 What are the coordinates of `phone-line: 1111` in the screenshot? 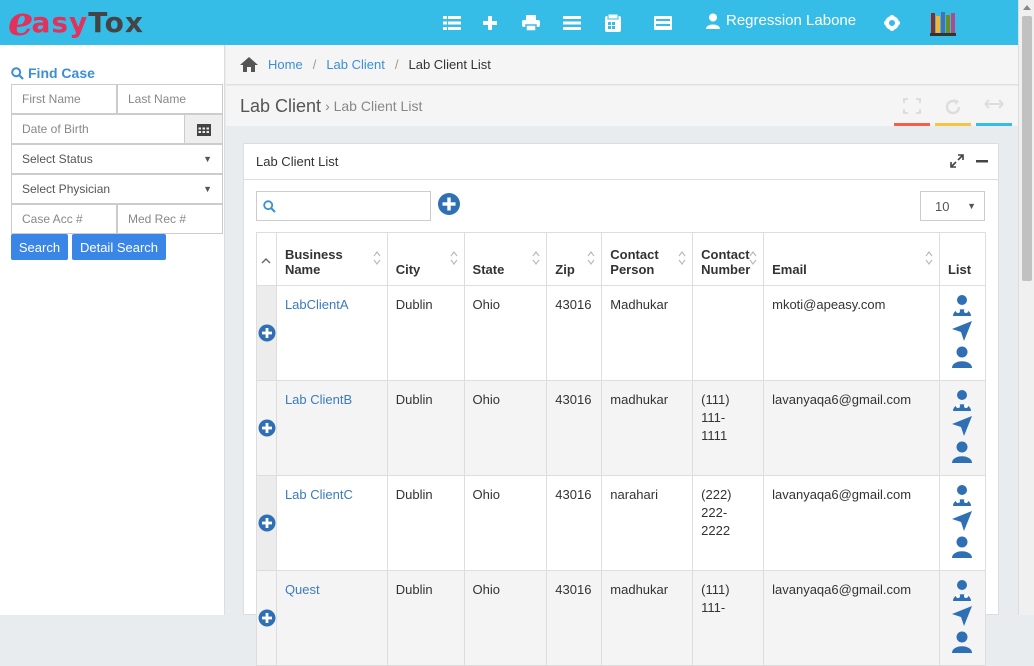 It's located at (714, 435).